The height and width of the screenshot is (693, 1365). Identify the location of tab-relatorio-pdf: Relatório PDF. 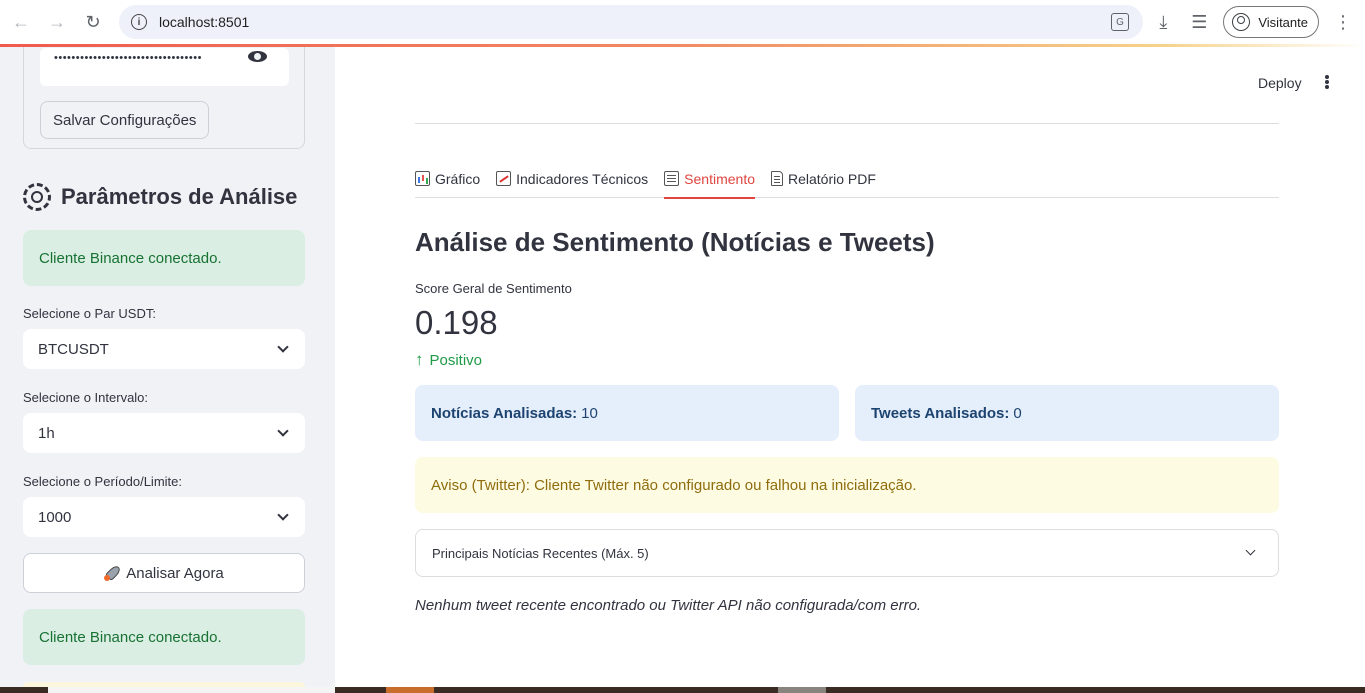
(823, 178).